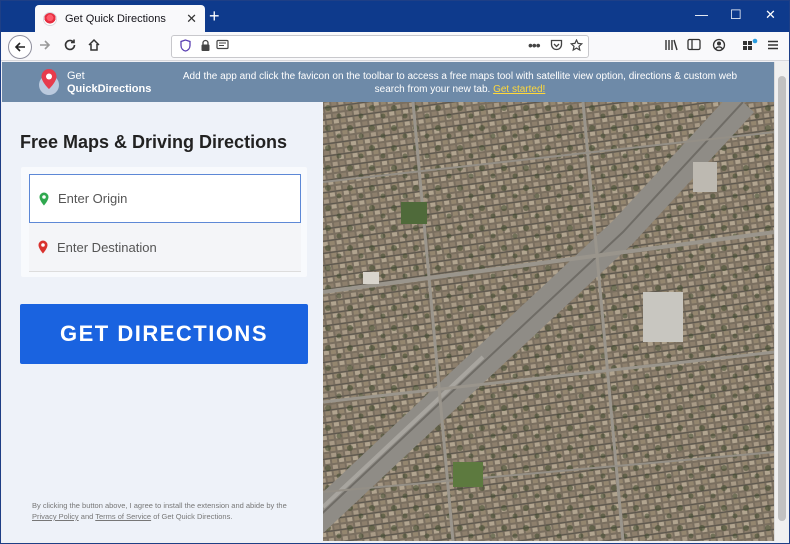 The image size is (790, 544). Describe the element at coordinates (750, 46) in the screenshot. I see `extension-icon` at that location.